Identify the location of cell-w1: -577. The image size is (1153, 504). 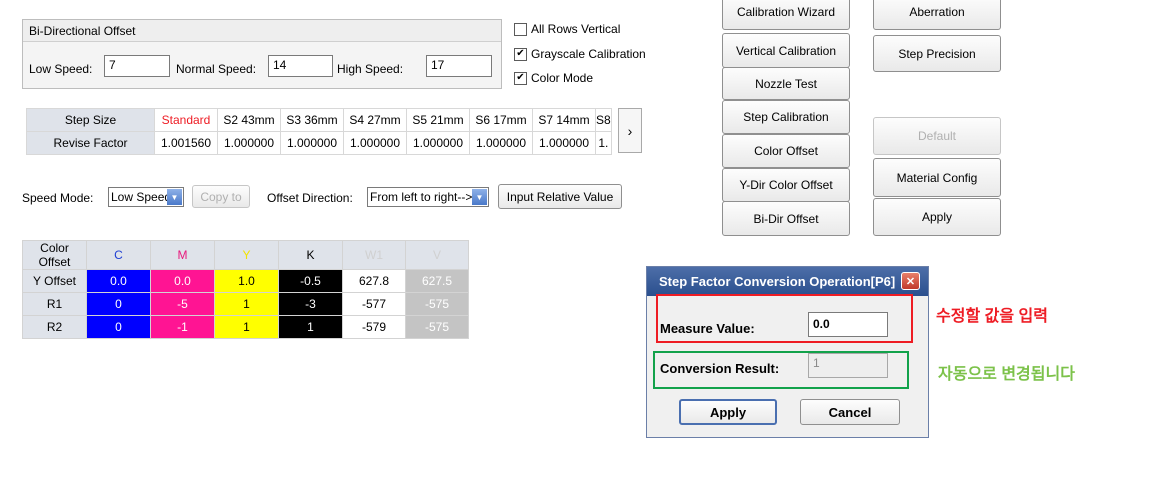
(374, 304).